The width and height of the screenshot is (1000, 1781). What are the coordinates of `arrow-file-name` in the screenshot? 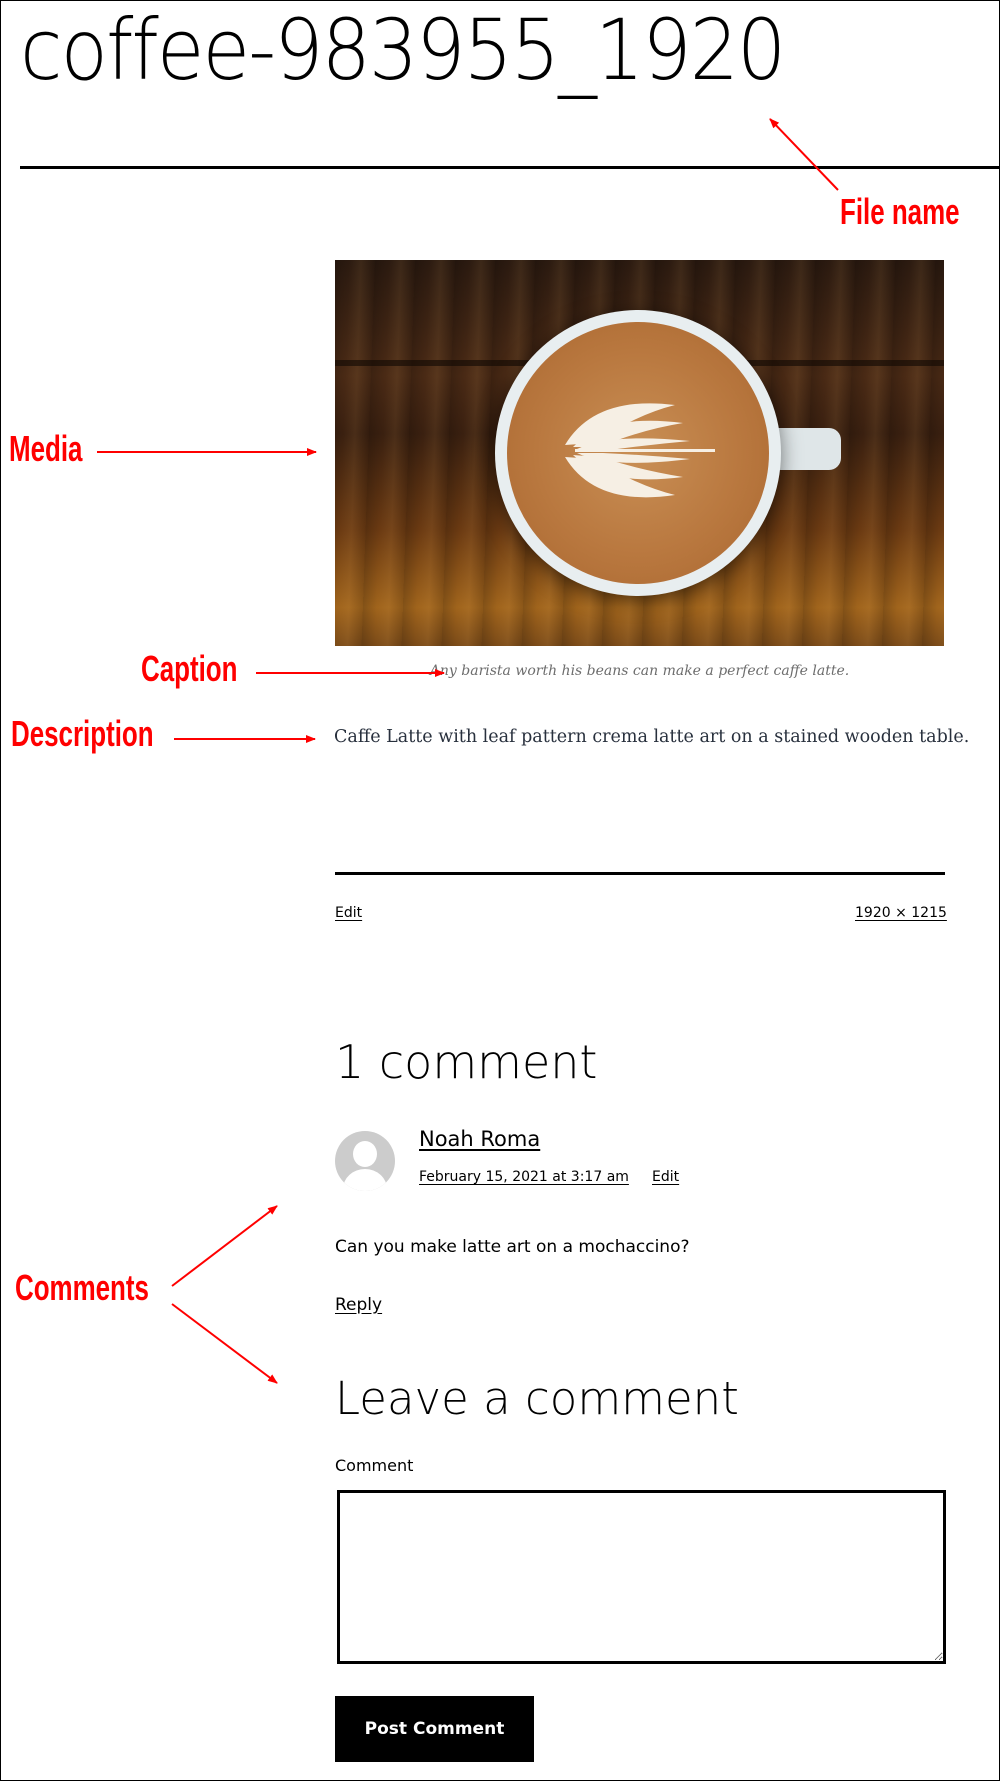 It's located at (804, 154).